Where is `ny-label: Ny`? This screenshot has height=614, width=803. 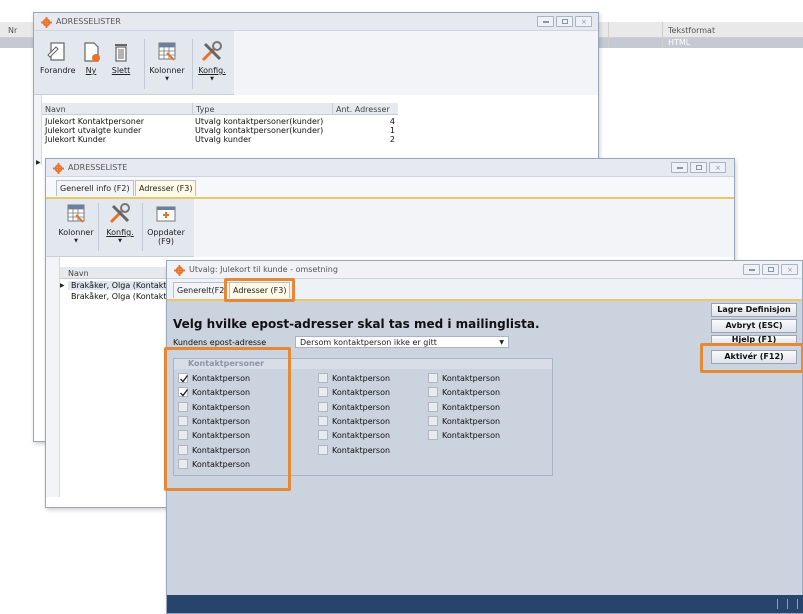
ny-label: Ny is located at coordinates (91, 70).